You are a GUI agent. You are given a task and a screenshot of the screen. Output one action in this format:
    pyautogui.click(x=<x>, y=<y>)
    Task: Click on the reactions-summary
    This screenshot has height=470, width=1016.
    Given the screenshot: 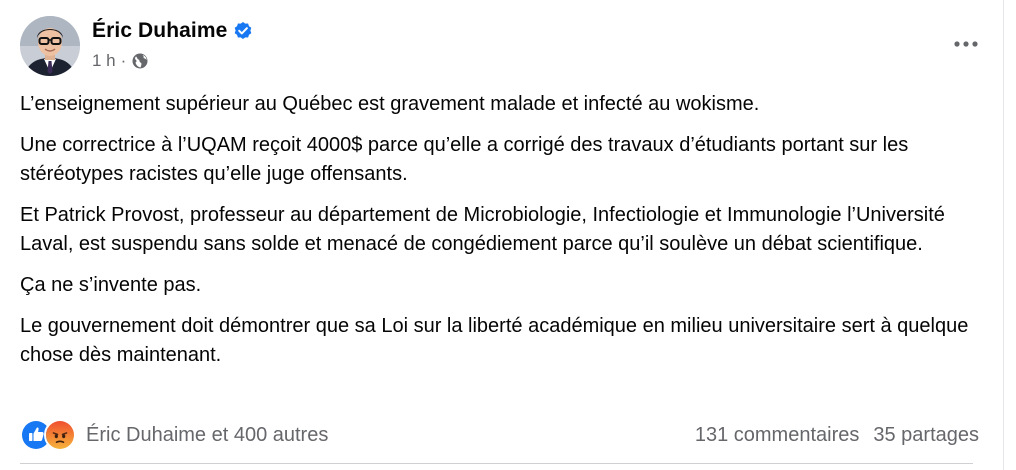 What is the action you would take?
    pyautogui.click(x=48, y=435)
    